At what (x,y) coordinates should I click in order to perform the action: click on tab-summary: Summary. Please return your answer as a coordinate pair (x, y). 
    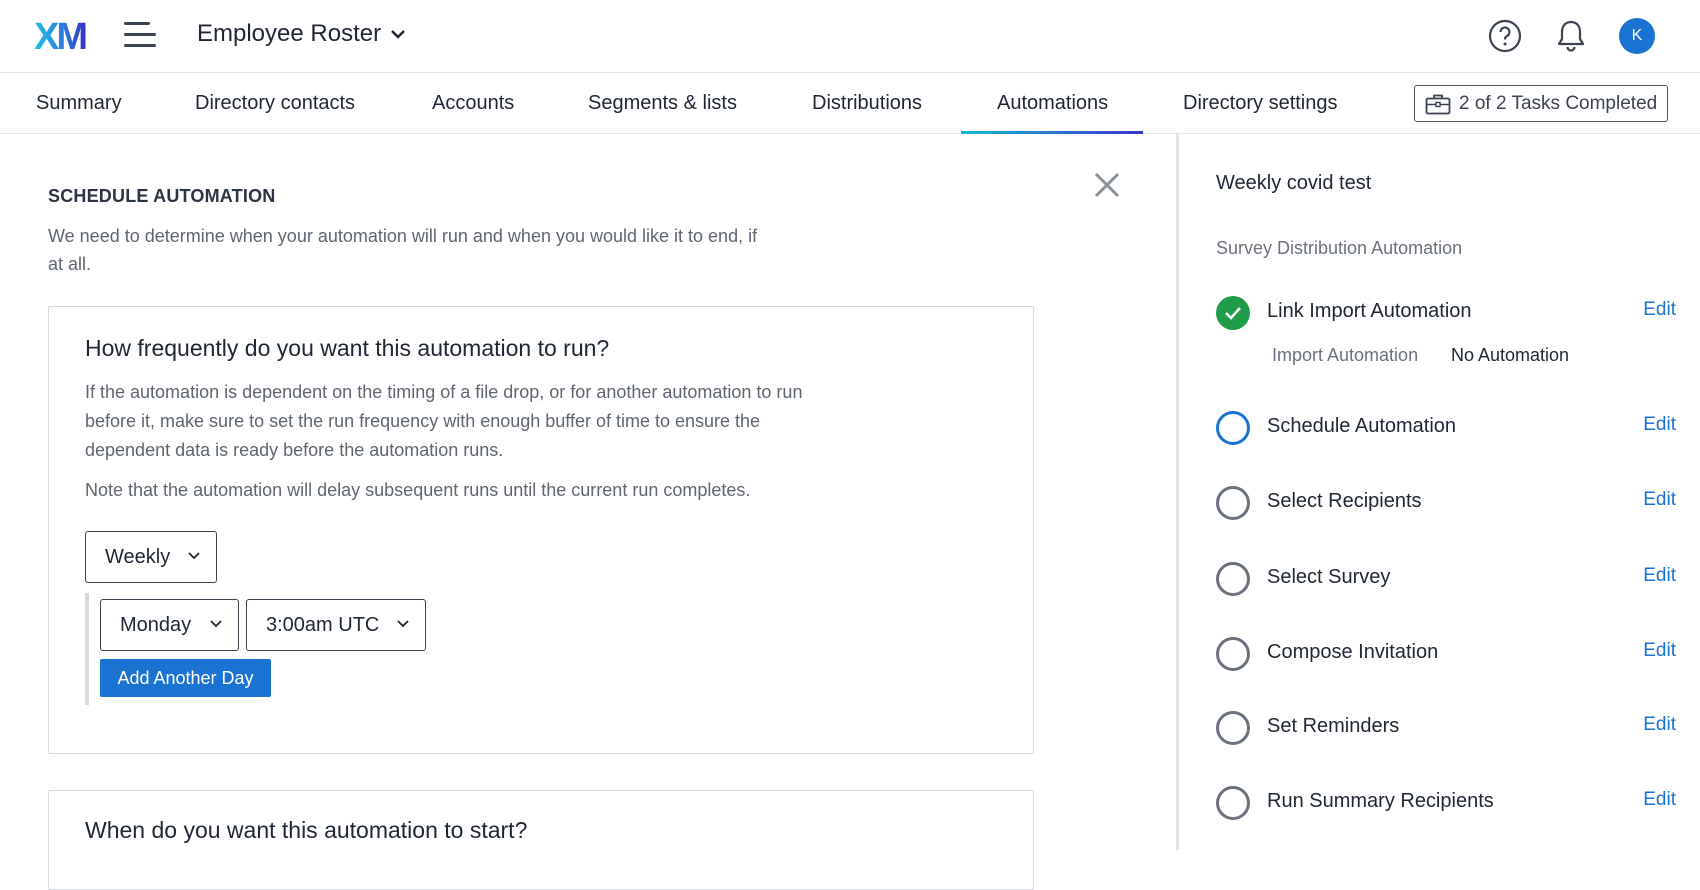
    Looking at the image, I should click on (79, 102).